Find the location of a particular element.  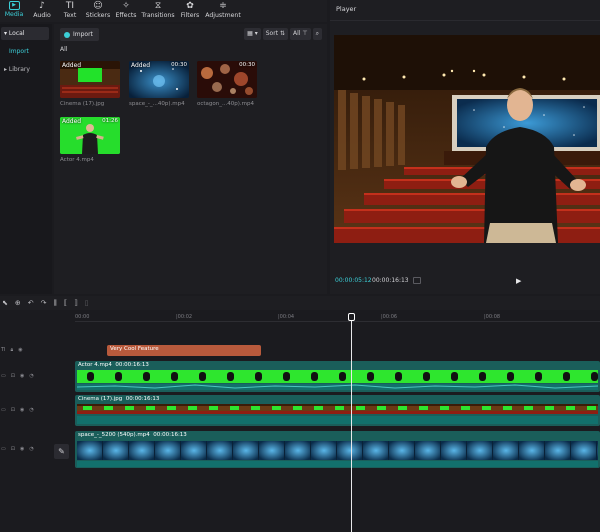

adjustment-icon: ≑ is located at coordinates (223, 6).